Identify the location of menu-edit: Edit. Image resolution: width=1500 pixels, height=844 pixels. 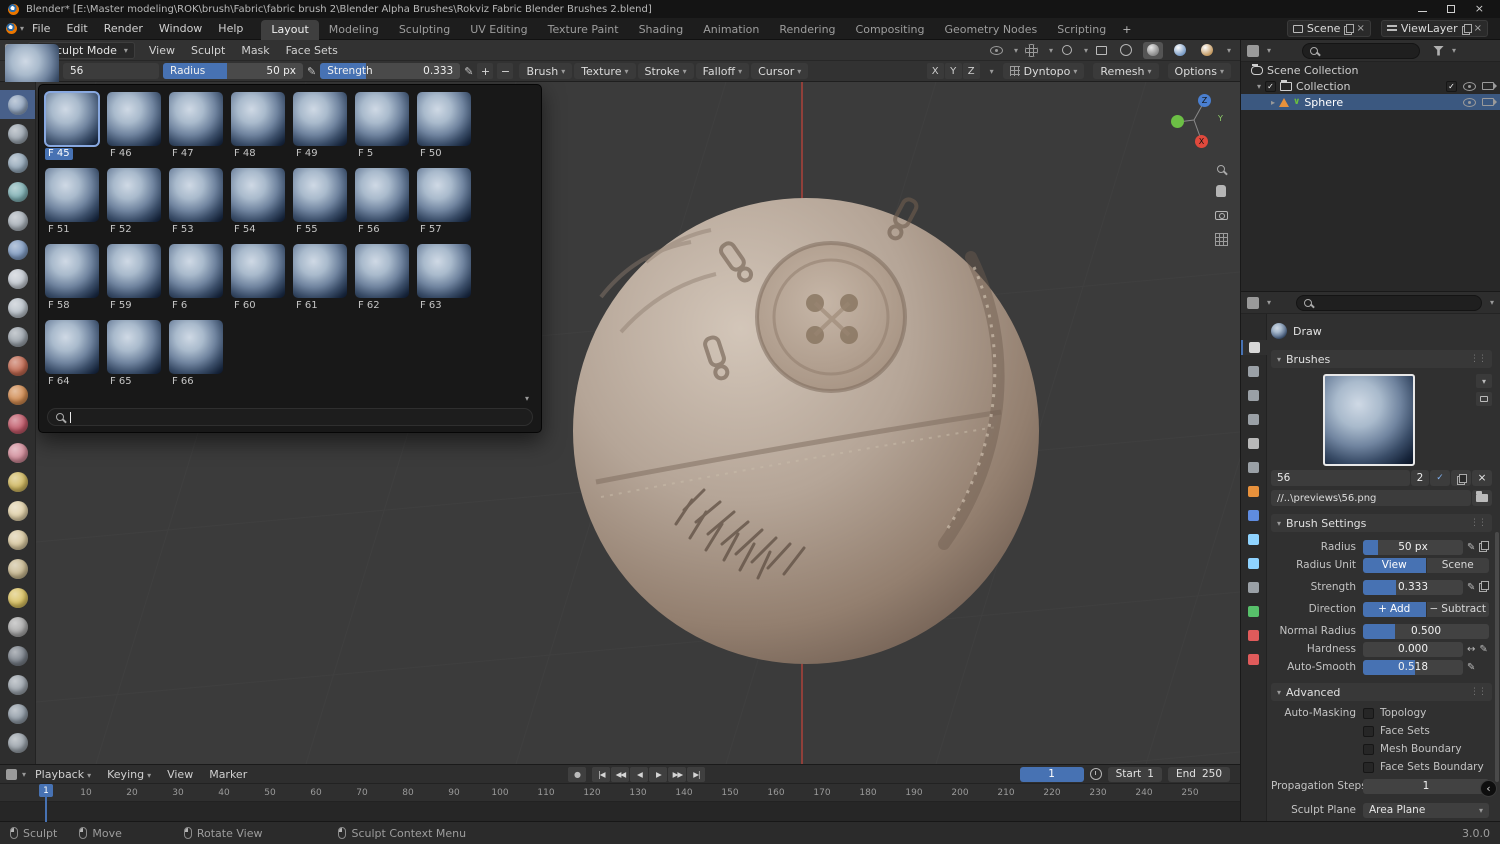
(76, 28).